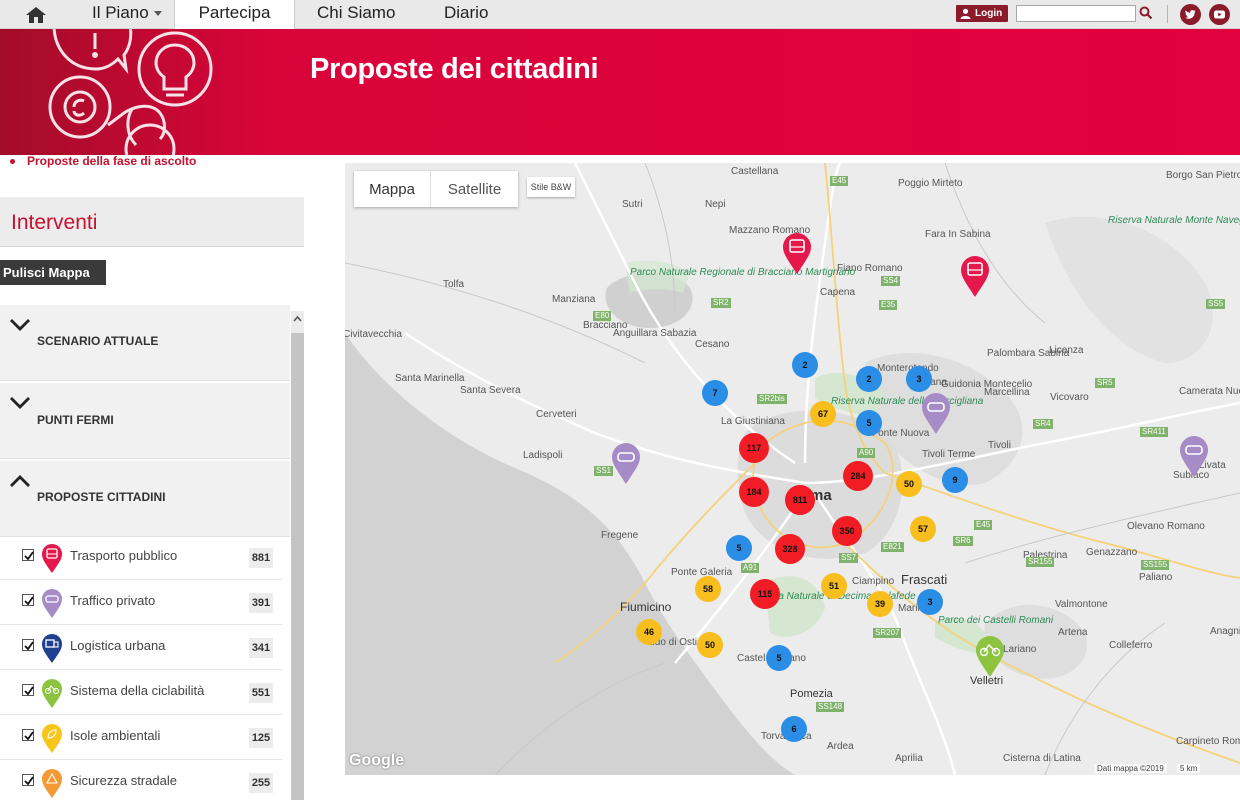  What do you see at coordinates (754, 448) in the screenshot?
I see `cluster-marker: 117` at bounding box center [754, 448].